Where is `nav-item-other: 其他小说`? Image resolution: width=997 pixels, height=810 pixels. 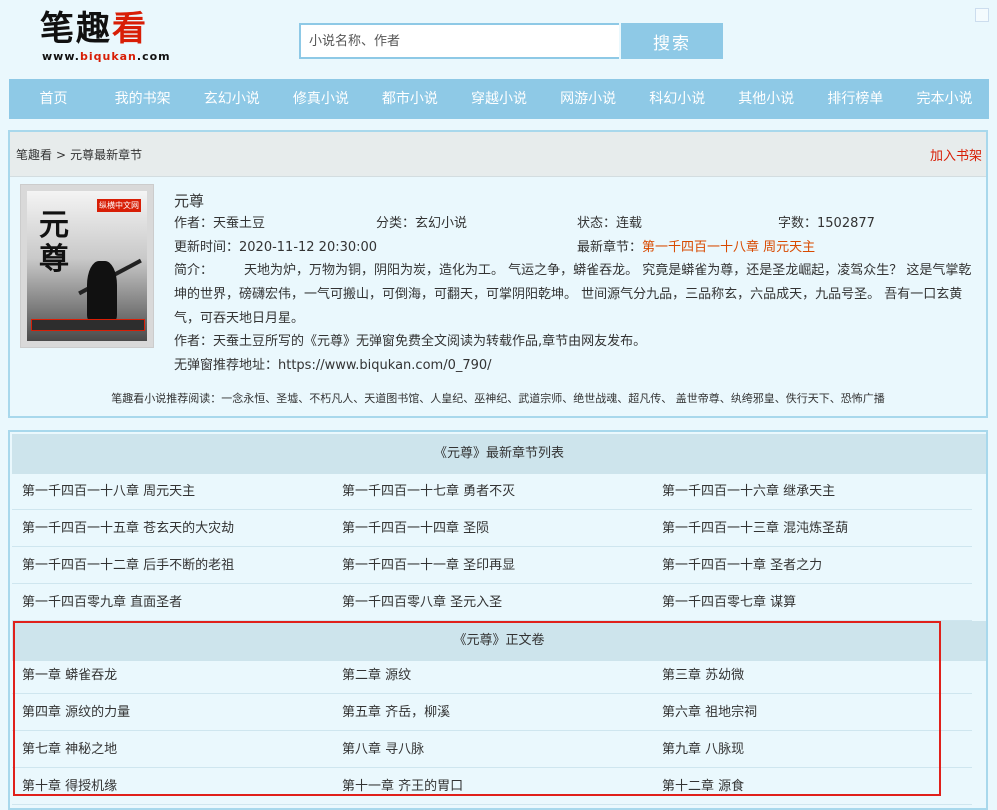
nav-item-other: 其他小说 is located at coordinates (766, 99).